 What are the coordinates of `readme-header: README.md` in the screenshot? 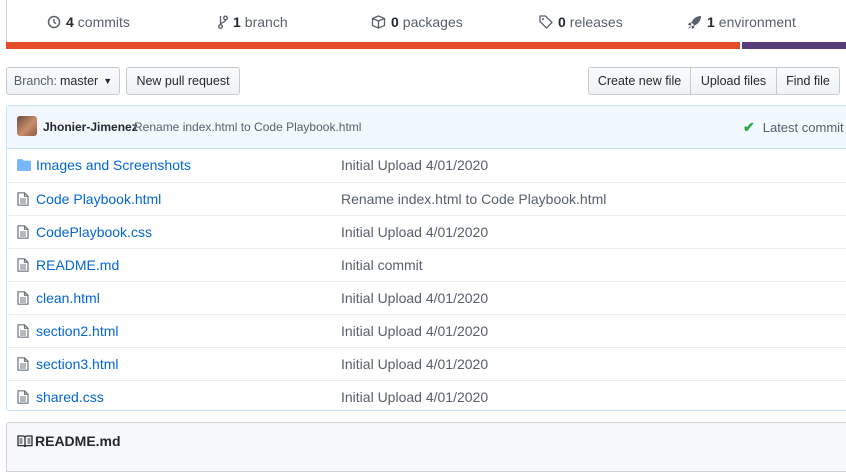 It's located at (426, 447).